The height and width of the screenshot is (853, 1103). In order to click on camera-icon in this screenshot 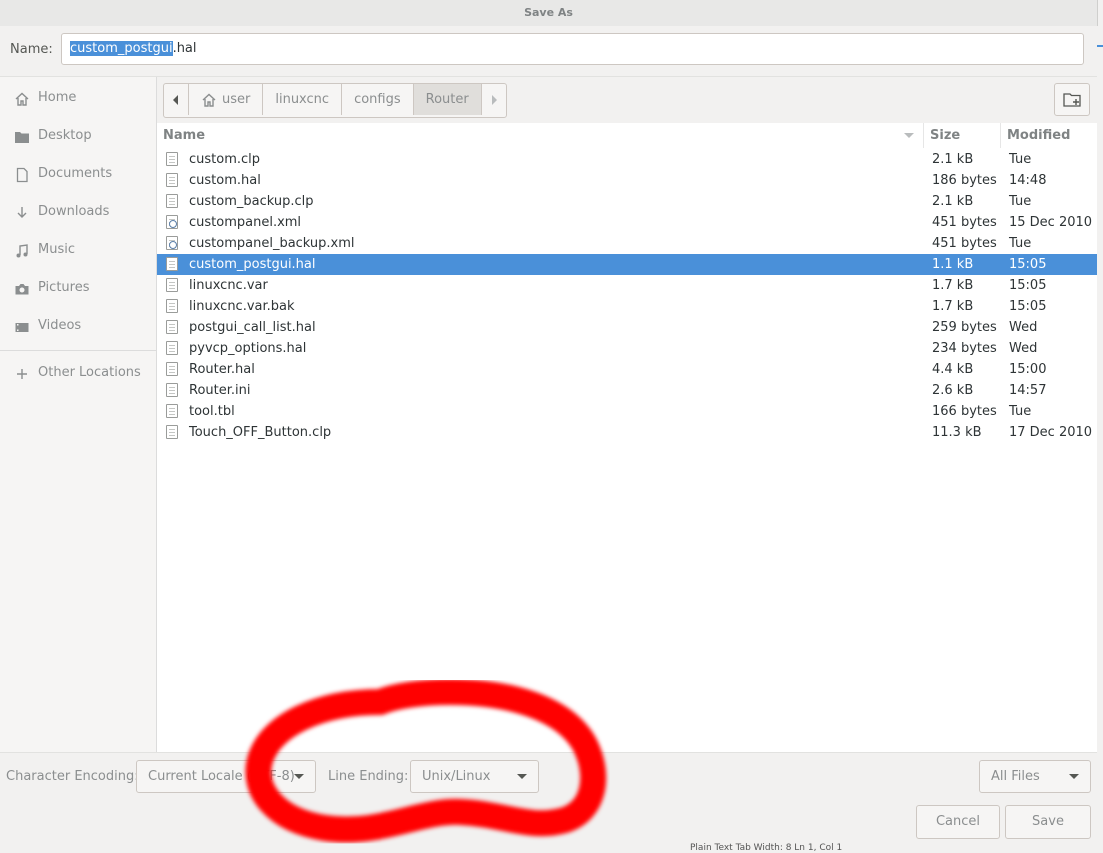, I will do `click(22, 289)`.